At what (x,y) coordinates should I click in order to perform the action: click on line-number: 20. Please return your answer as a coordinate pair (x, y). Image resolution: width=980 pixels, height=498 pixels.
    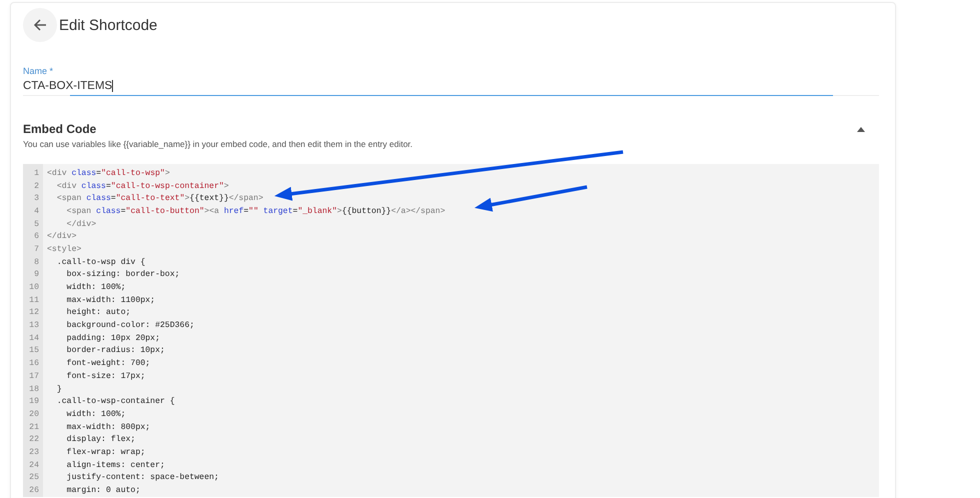
    Looking at the image, I should click on (34, 414).